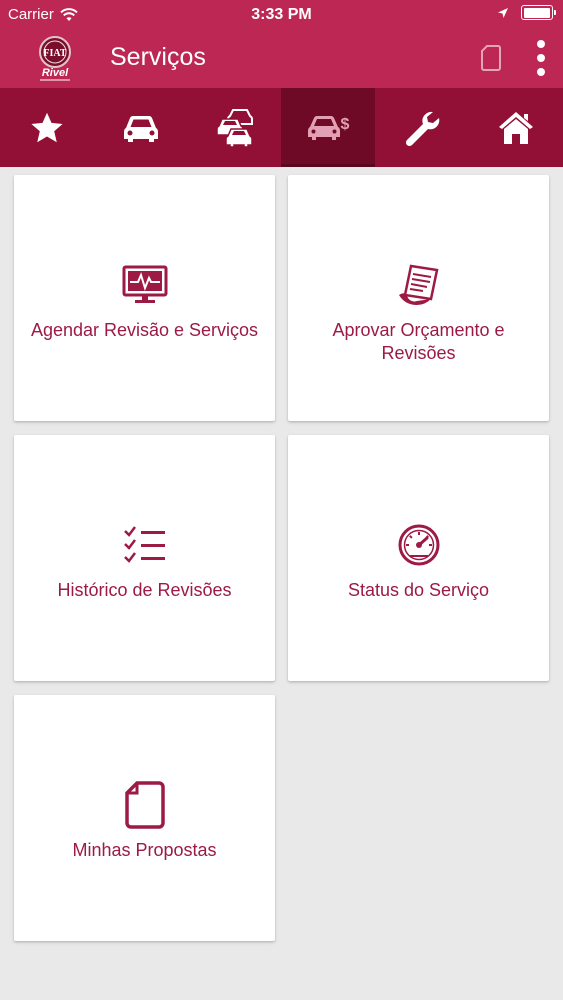 The width and height of the screenshot is (563, 1000). I want to click on tab-services: $, so click(328, 127).